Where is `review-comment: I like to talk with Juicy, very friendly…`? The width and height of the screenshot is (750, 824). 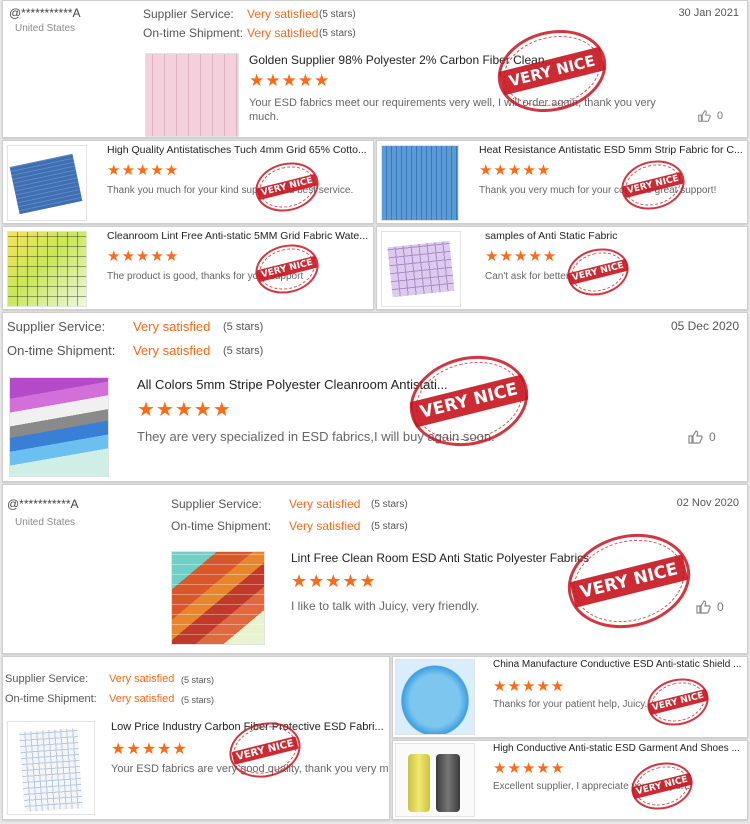 review-comment: I like to talk with Juicy, very friendly… is located at coordinates (385, 606).